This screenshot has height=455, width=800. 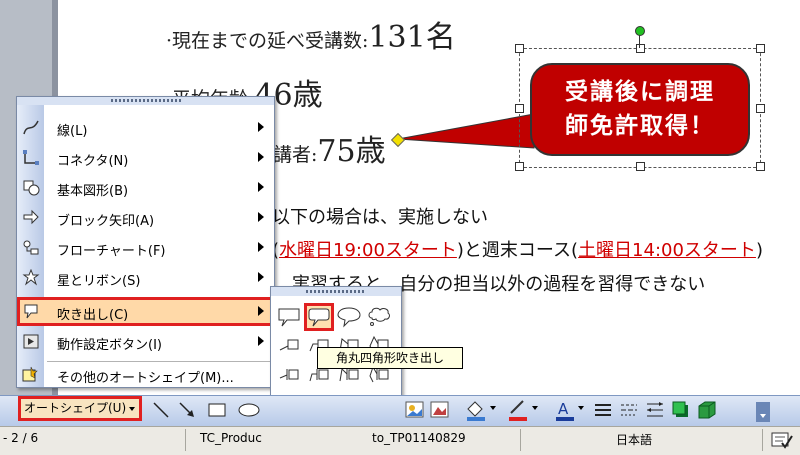 What do you see at coordinates (760, 48) in the screenshot?
I see `resize-handle-tr` at bounding box center [760, 48].